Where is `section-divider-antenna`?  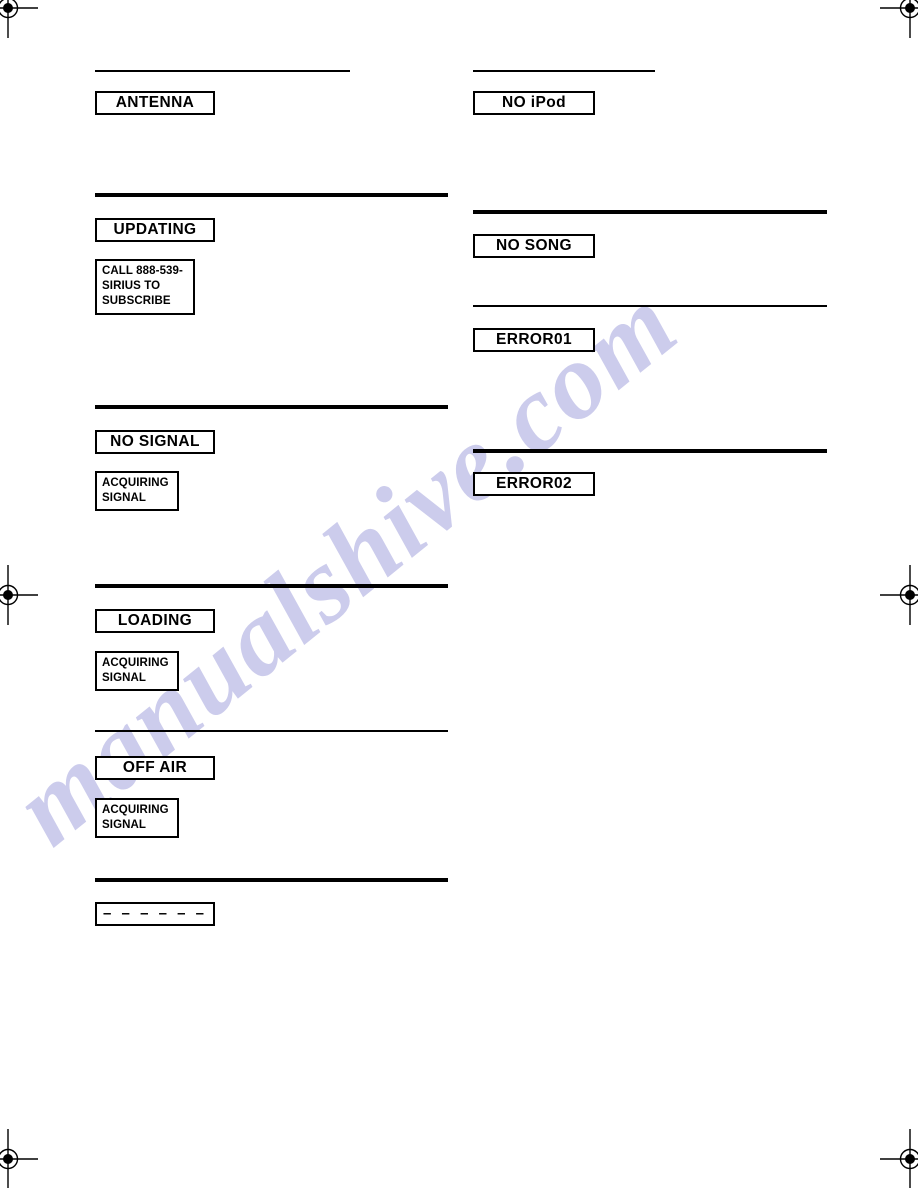 section-divider-antenna is located at coordinates (222, 71).